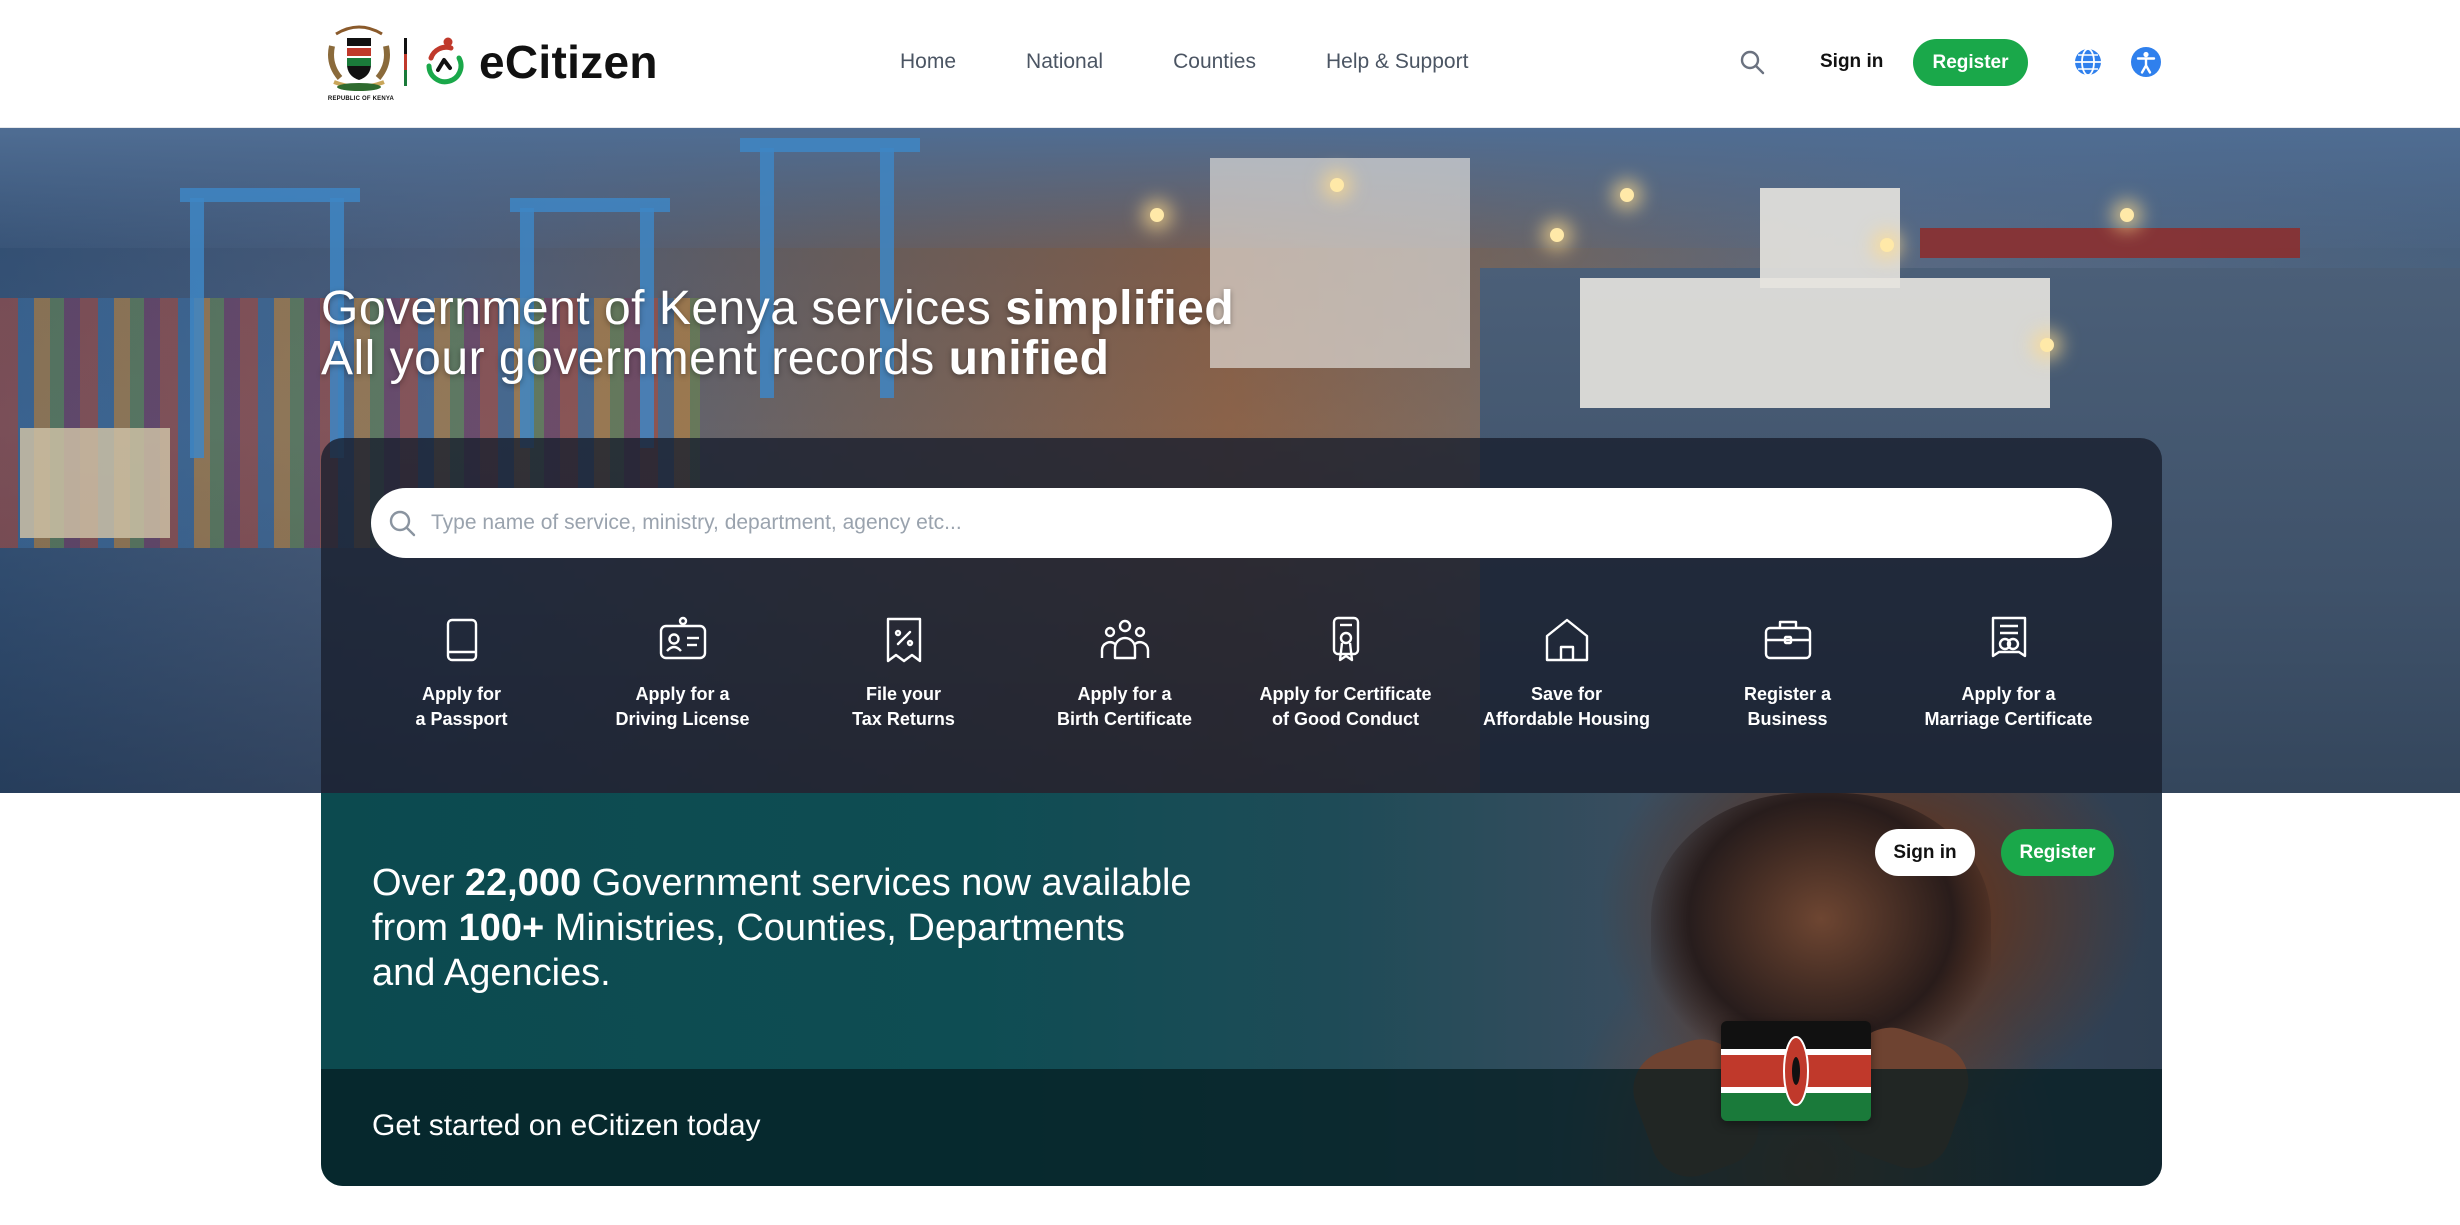  I want to click on accessibility-icon, so click(2146, 62).